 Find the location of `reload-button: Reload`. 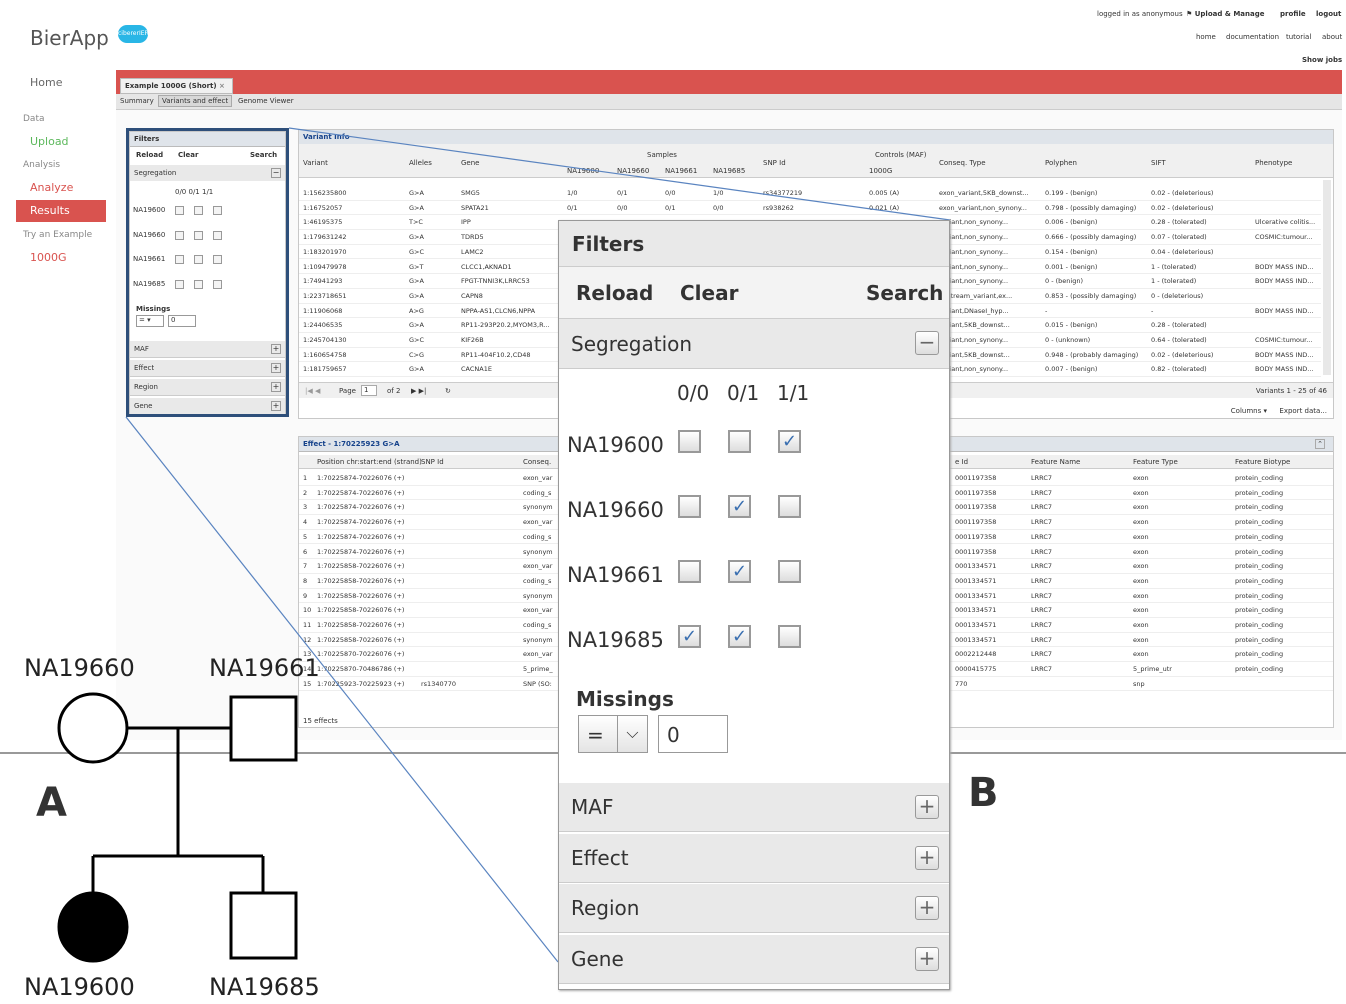

reload-button: Reload is located at coordinates (614, 293).